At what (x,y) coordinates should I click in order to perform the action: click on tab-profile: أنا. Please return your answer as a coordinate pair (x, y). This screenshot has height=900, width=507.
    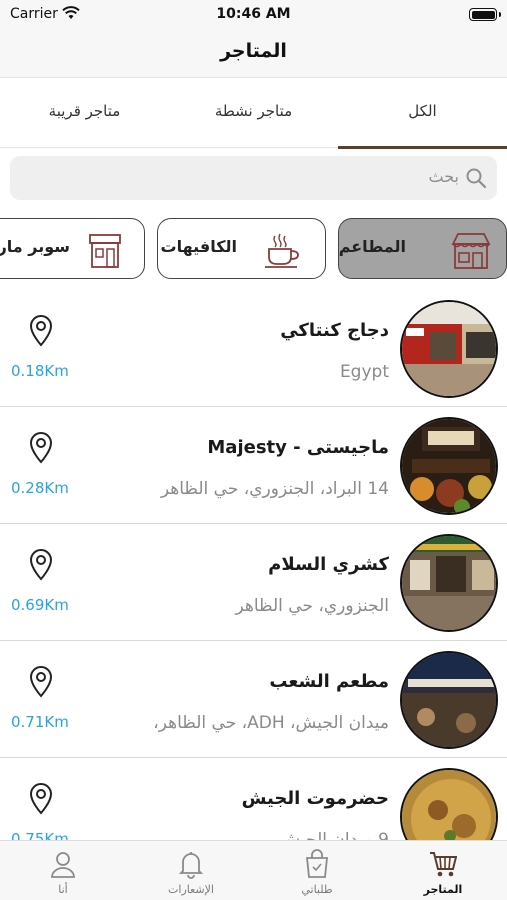
    Looking at the image, I should click on (63, 870).